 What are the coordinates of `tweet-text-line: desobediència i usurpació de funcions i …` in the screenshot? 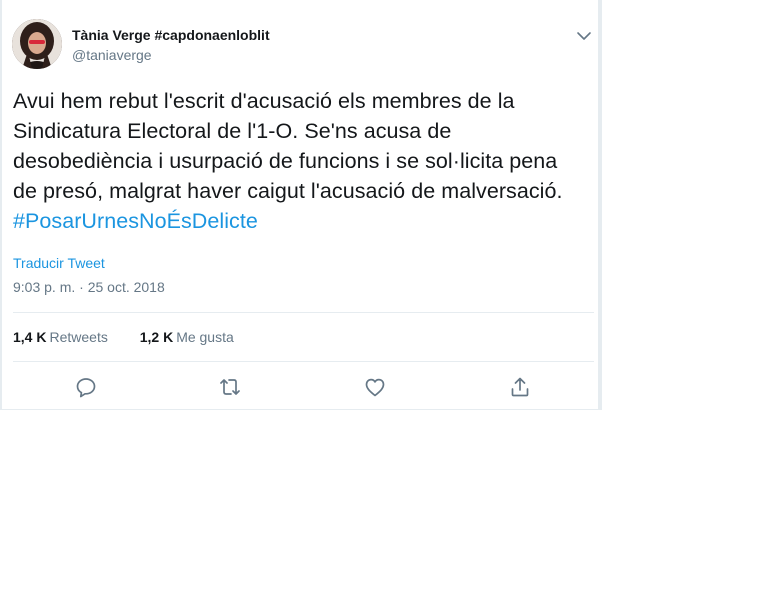 It's located at (285, 161).